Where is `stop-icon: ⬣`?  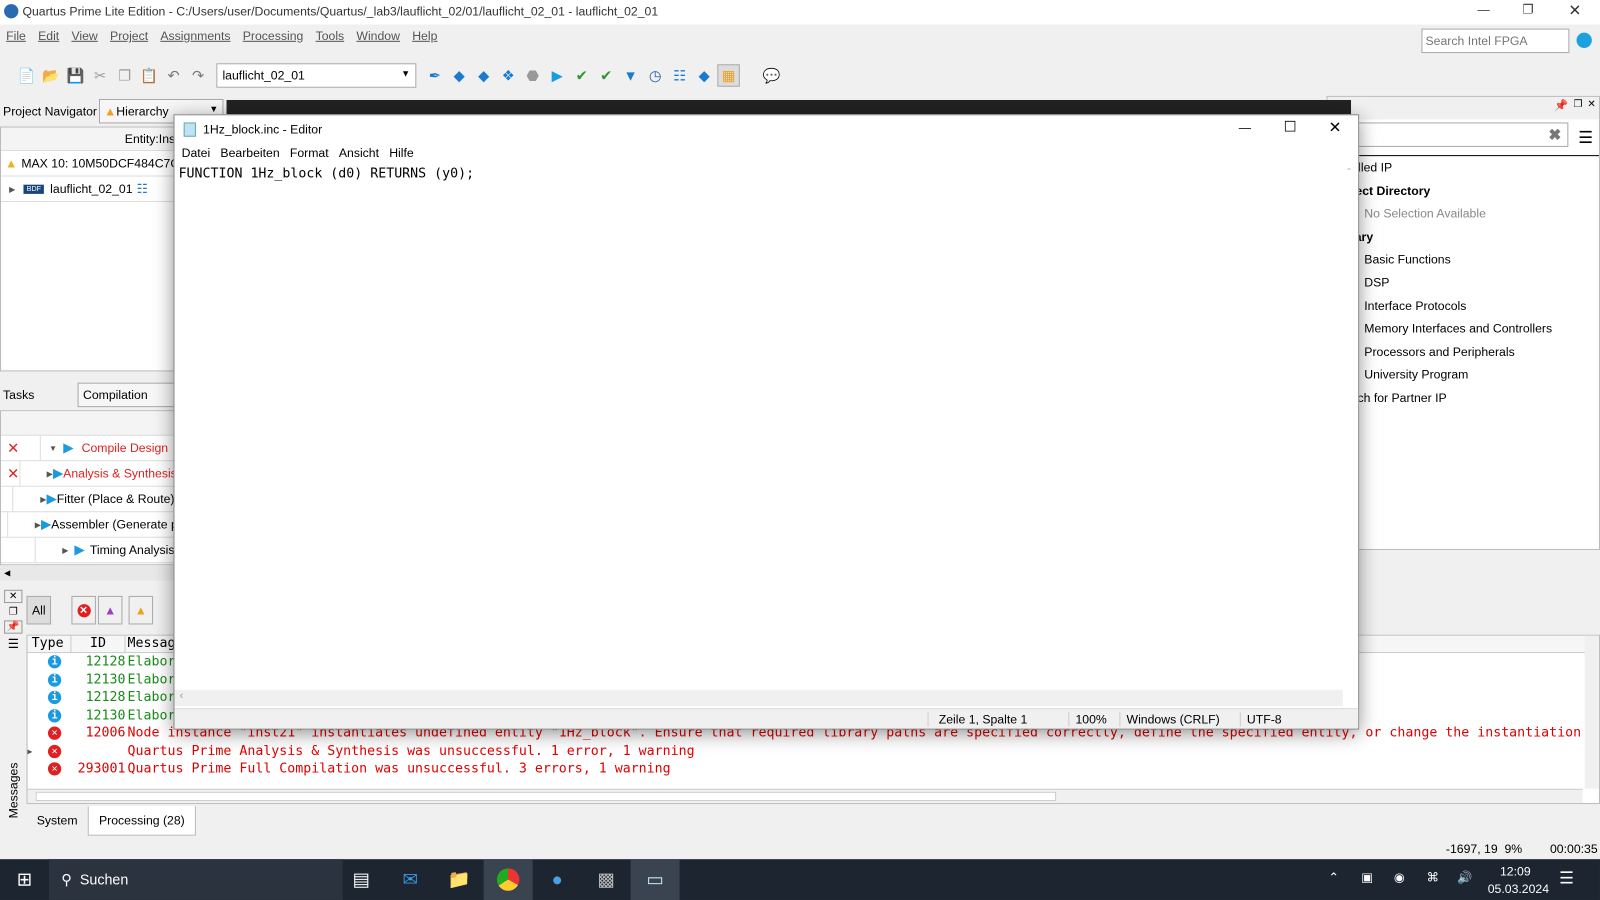
stop-icon: ⬣ is located at coordinates (532, 75).